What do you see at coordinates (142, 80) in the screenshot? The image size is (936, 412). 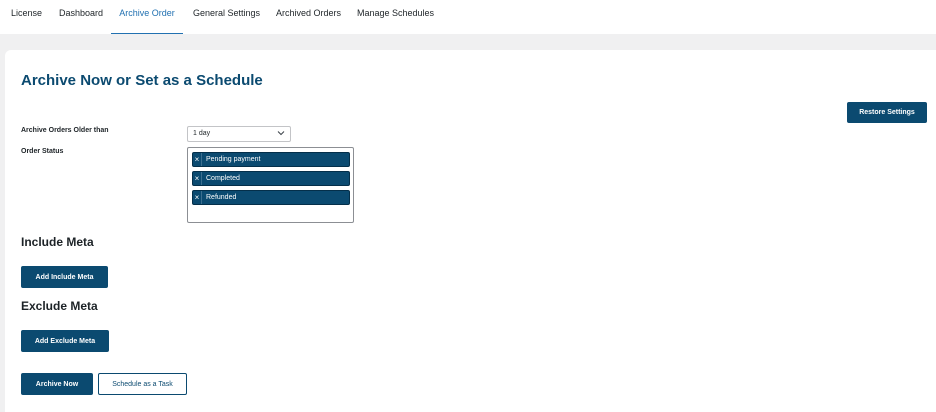 I see `page-title: Archive Now or Set as a Schedule` at bounding box center [142, 80].